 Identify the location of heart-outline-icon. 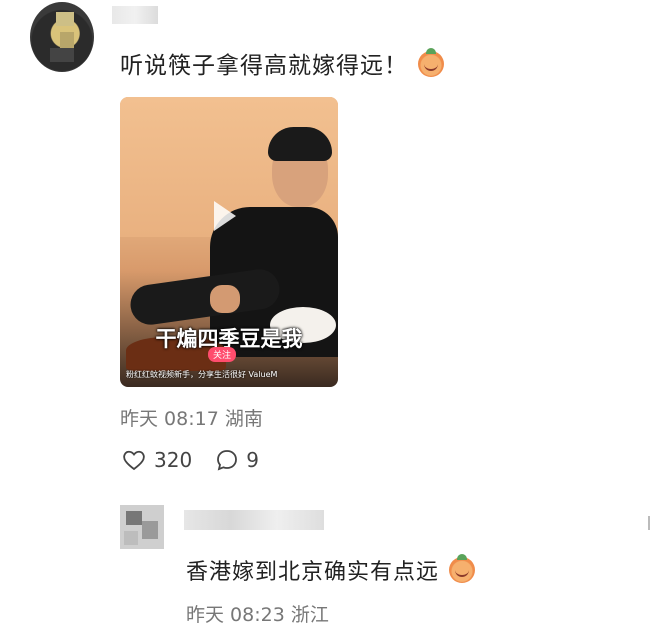
(134, 460).